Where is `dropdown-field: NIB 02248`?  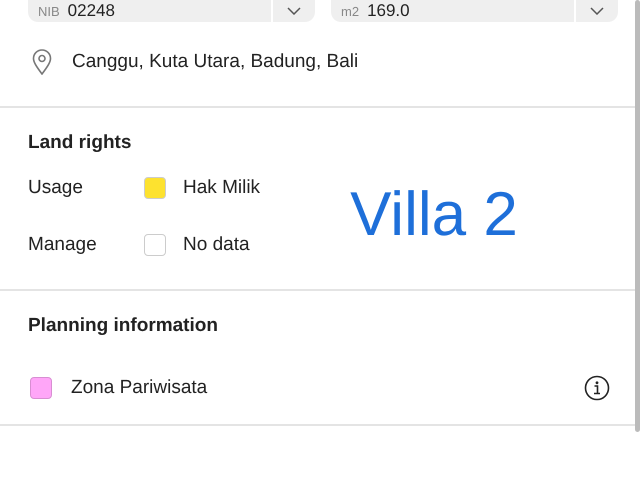
dropdown-field: NIB 02248 is located at coordinates (171, 11).